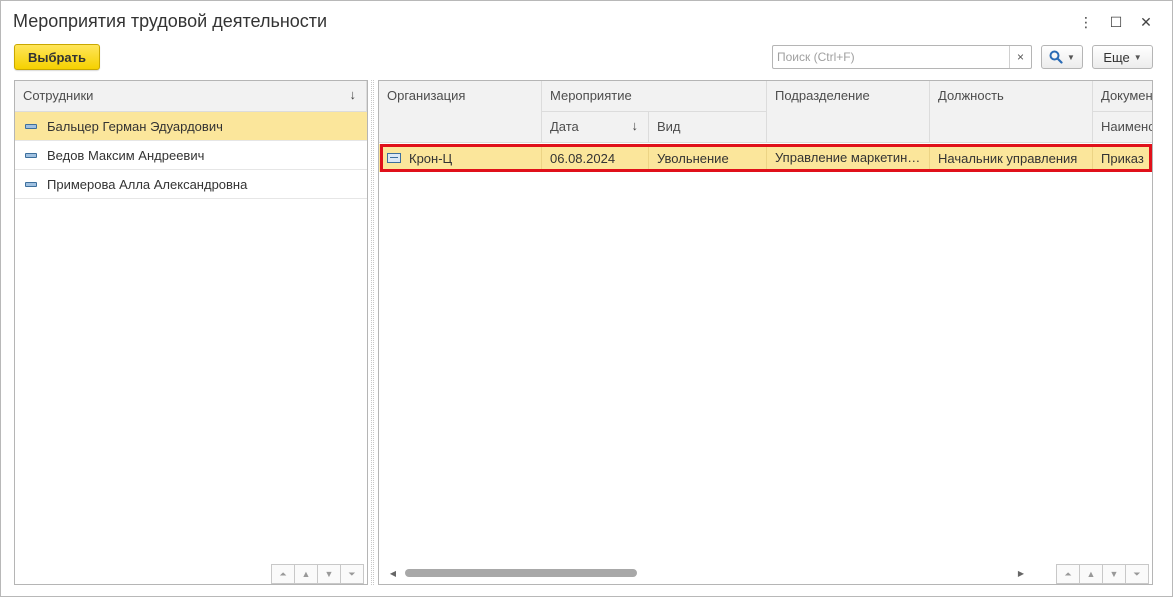 The height and width of the screenshot is (597, 1173). Describe the element at coordinates (1116, 57) in the screenshot. I see `more-button-label: Еще` at that location.